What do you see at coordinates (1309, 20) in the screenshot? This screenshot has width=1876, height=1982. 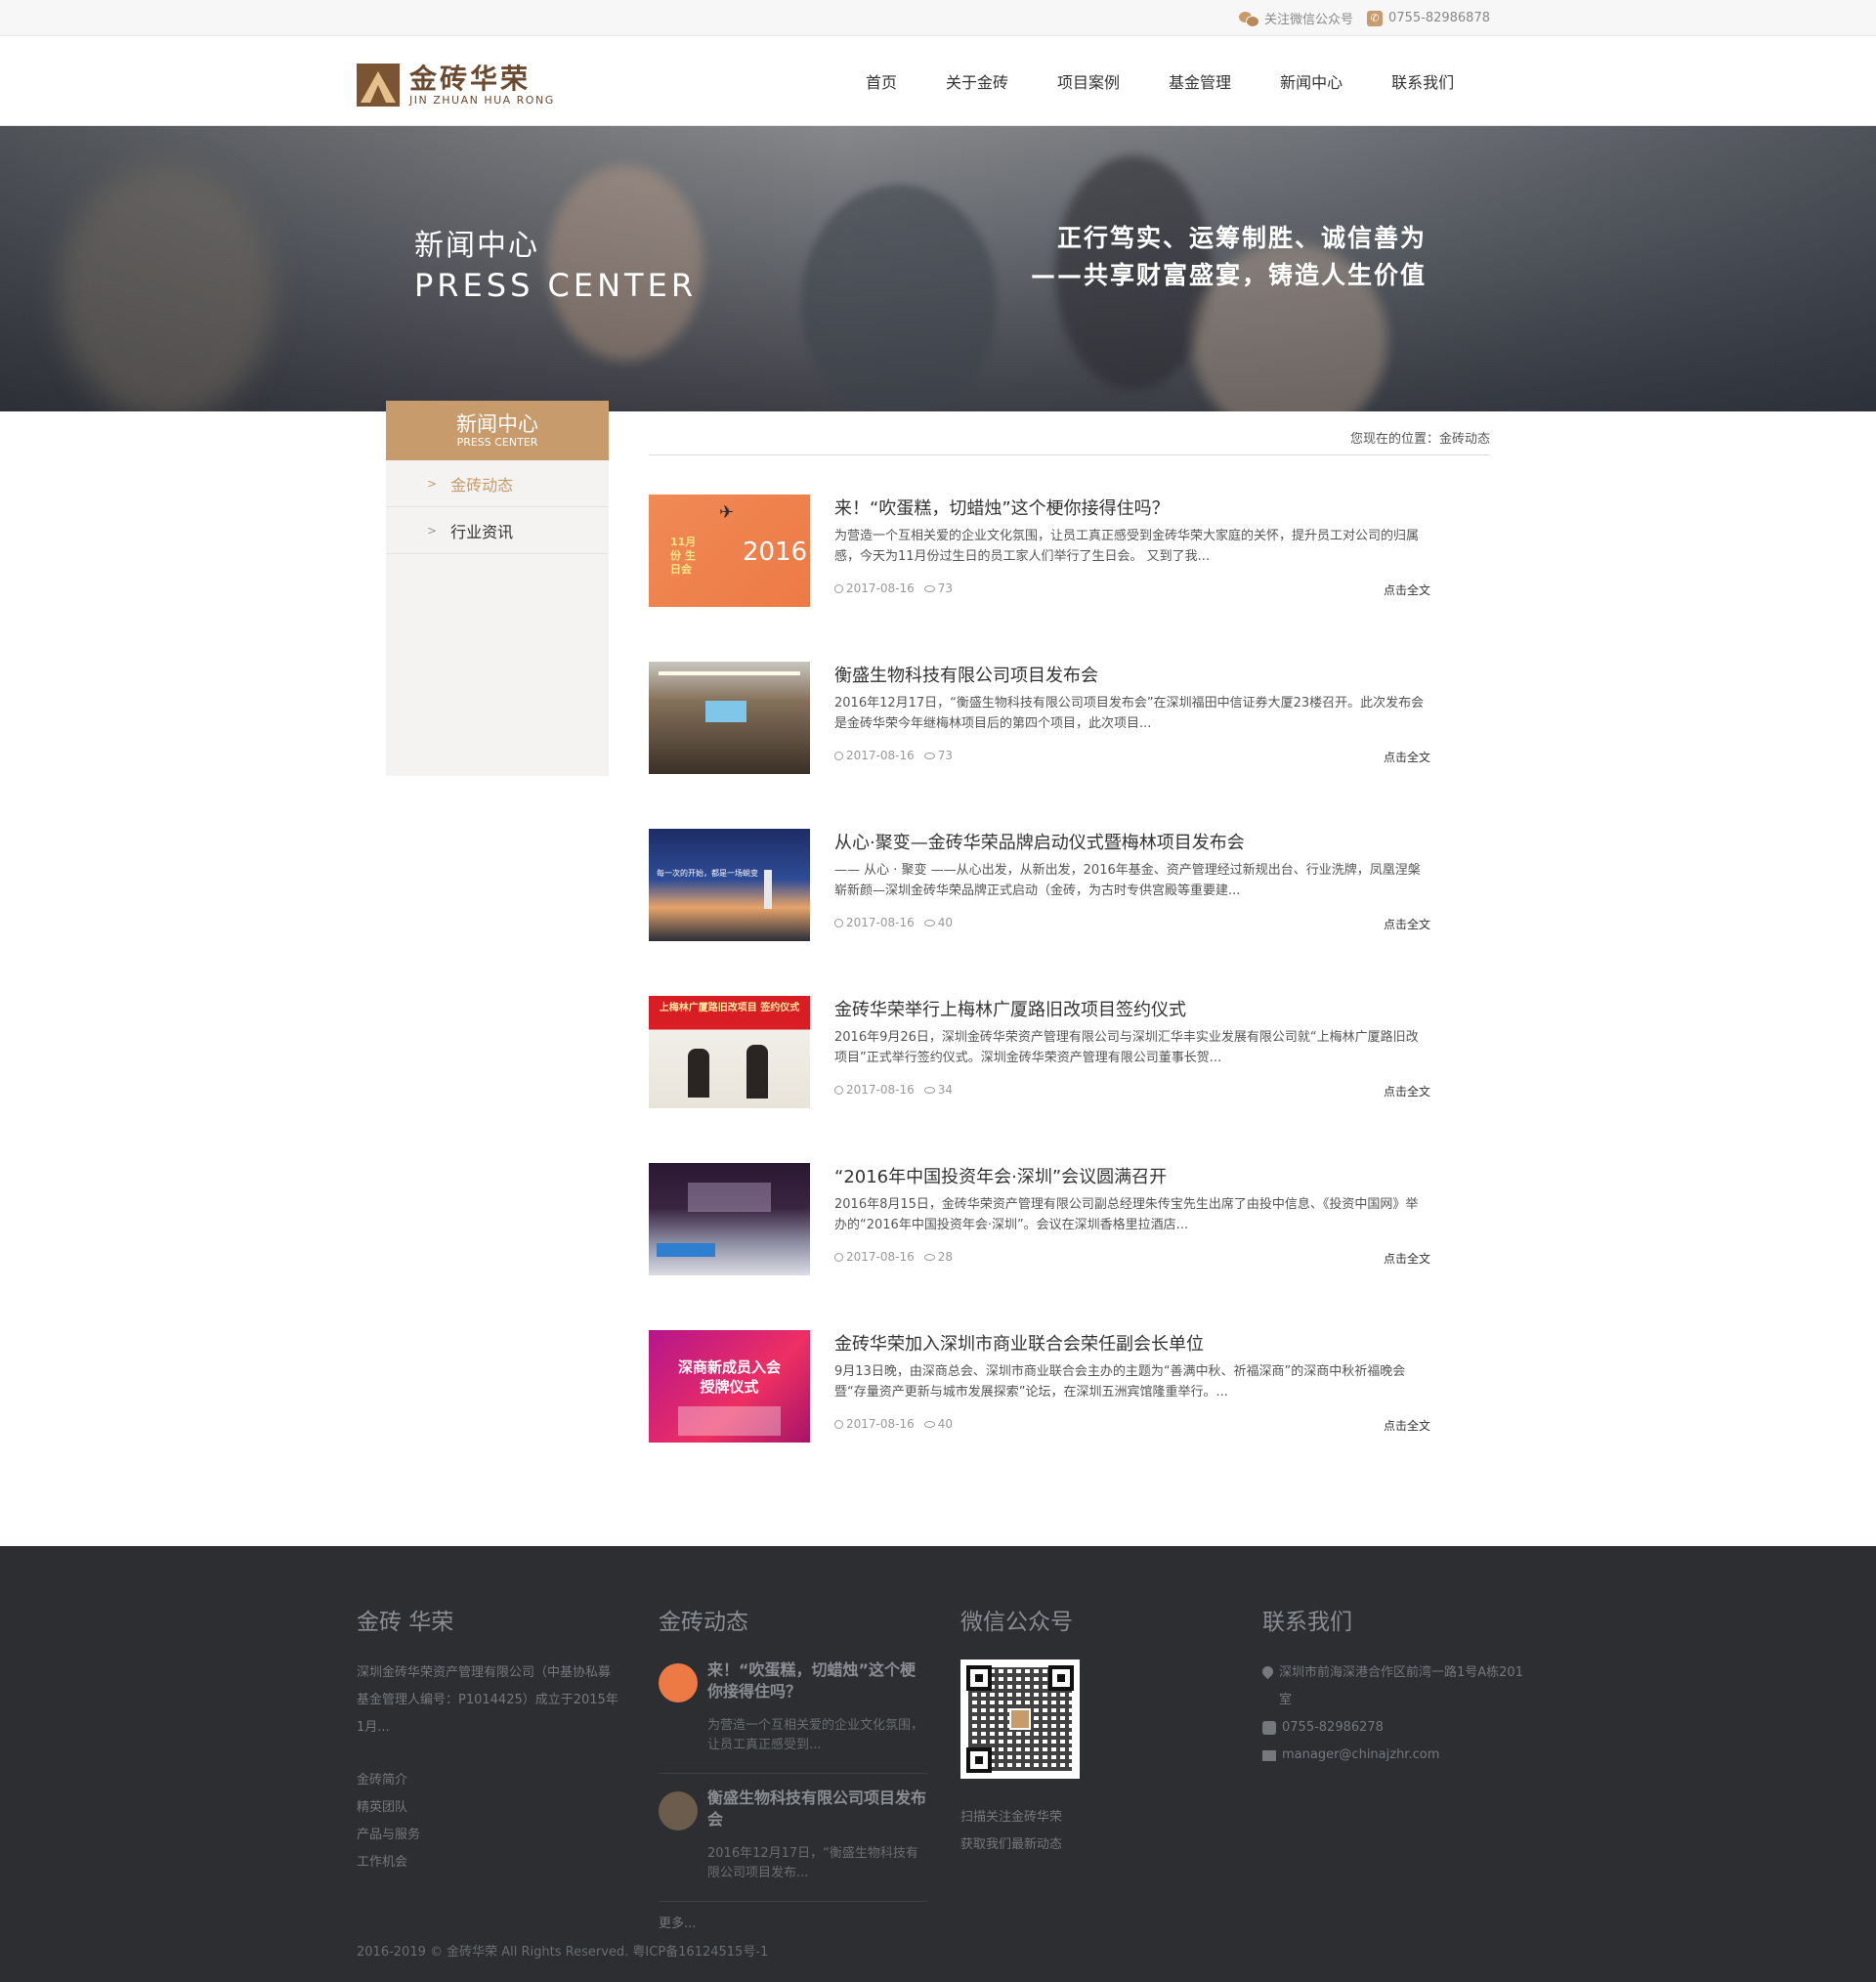 I see `wechat-follow-label: 关注微信公众号` at bounding box center [1309, 20].